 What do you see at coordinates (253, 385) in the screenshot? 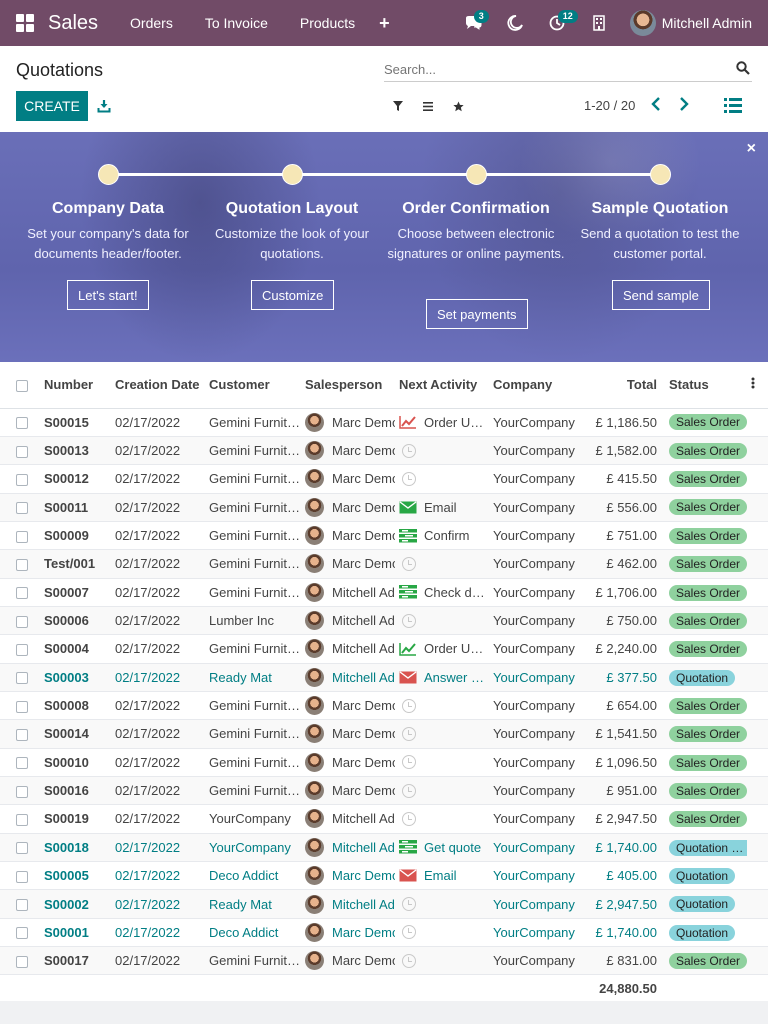
I see `col-customer: Customer` at bounding box center [253, 385].